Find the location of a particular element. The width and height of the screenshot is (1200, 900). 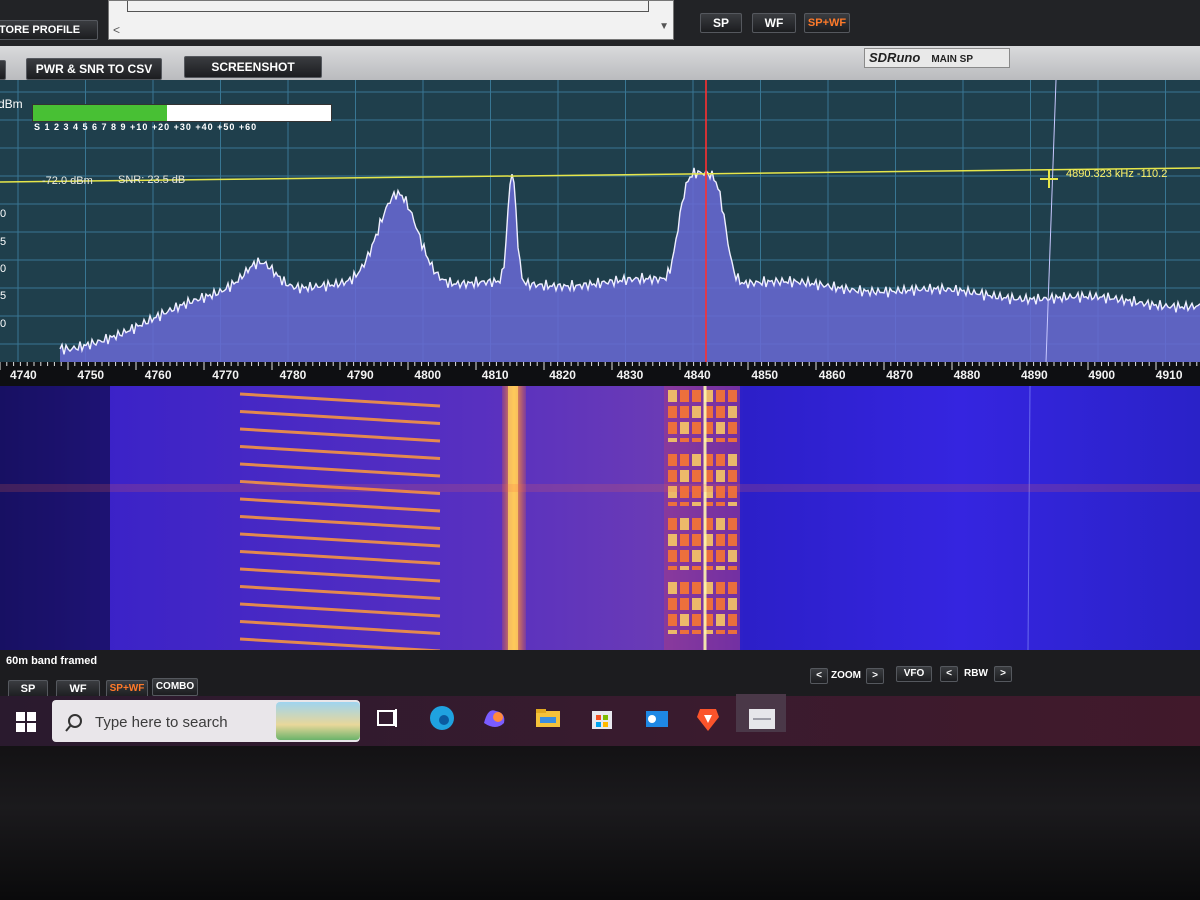

screenshot-button: SCREENSHOT is located at coordinates (253, 67).